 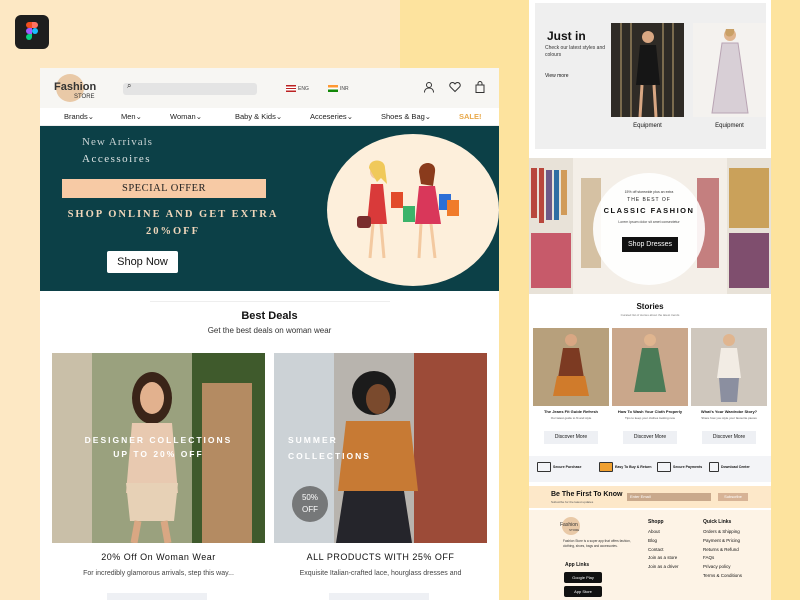 What do you see at coordinates (269, 88) in the screenshot?
I see `header: Fashion STORE ⌕ ENG INR` at bounding box center [269, 88].